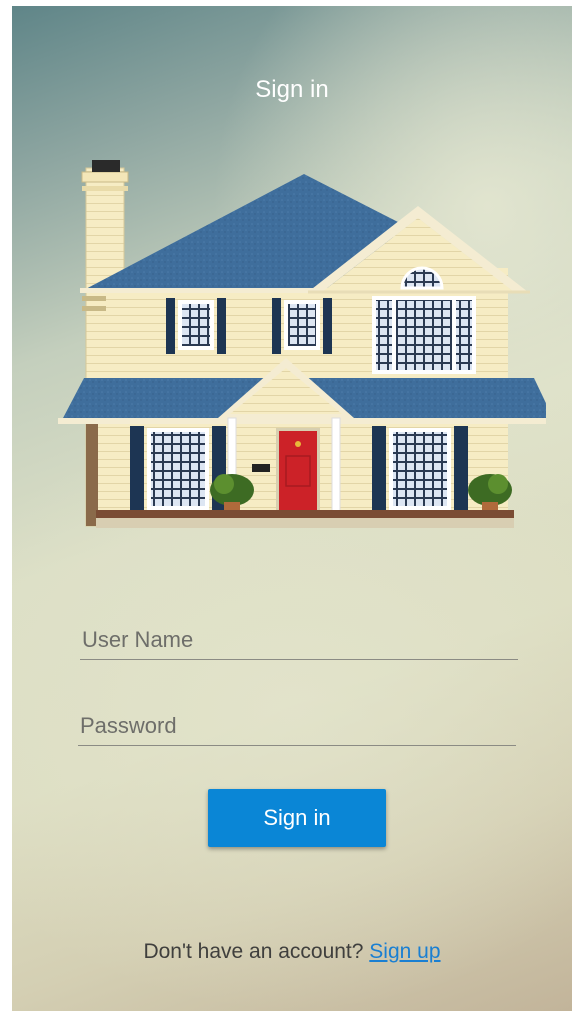  Describe the element at coordinates (299, 640) in the screenshot. I see `username-input` at that location.